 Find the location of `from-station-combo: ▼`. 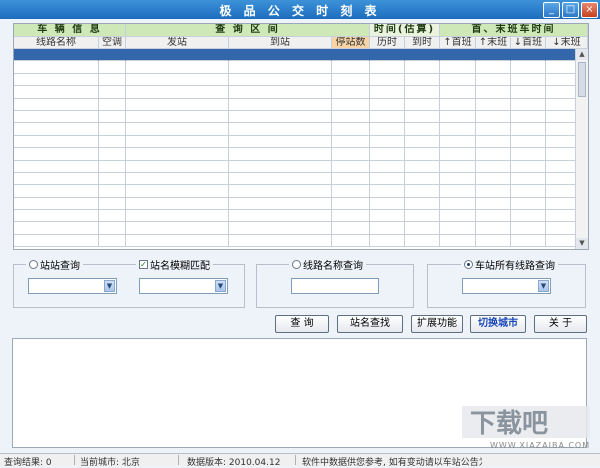

from-station-combo: ▼ is located at coordinates (72, 286).